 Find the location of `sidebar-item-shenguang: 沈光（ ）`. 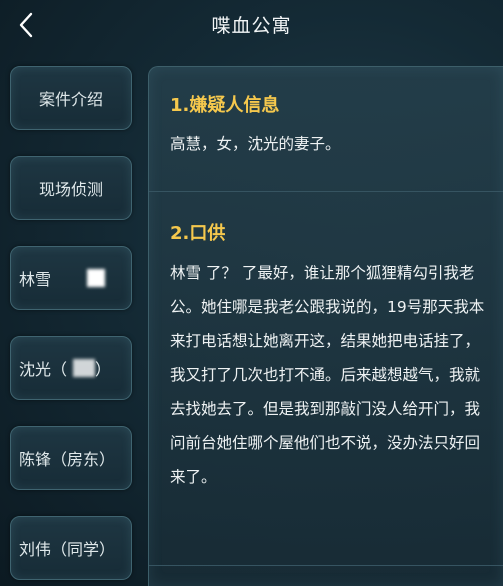

sidebar-item-shenguang: 沈光（ ） is located at coordinates (71, 368).